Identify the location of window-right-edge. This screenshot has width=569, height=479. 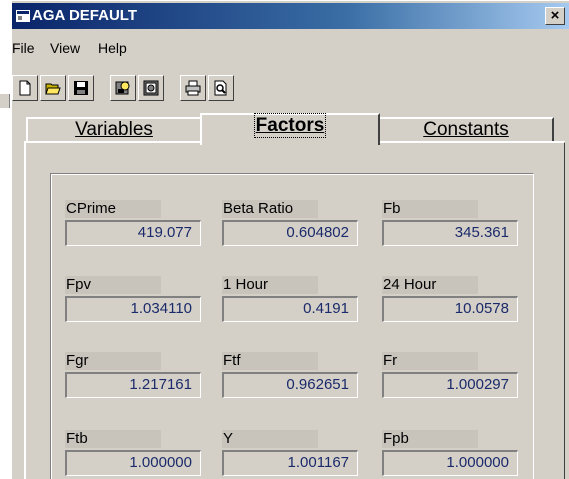
(567, 305).